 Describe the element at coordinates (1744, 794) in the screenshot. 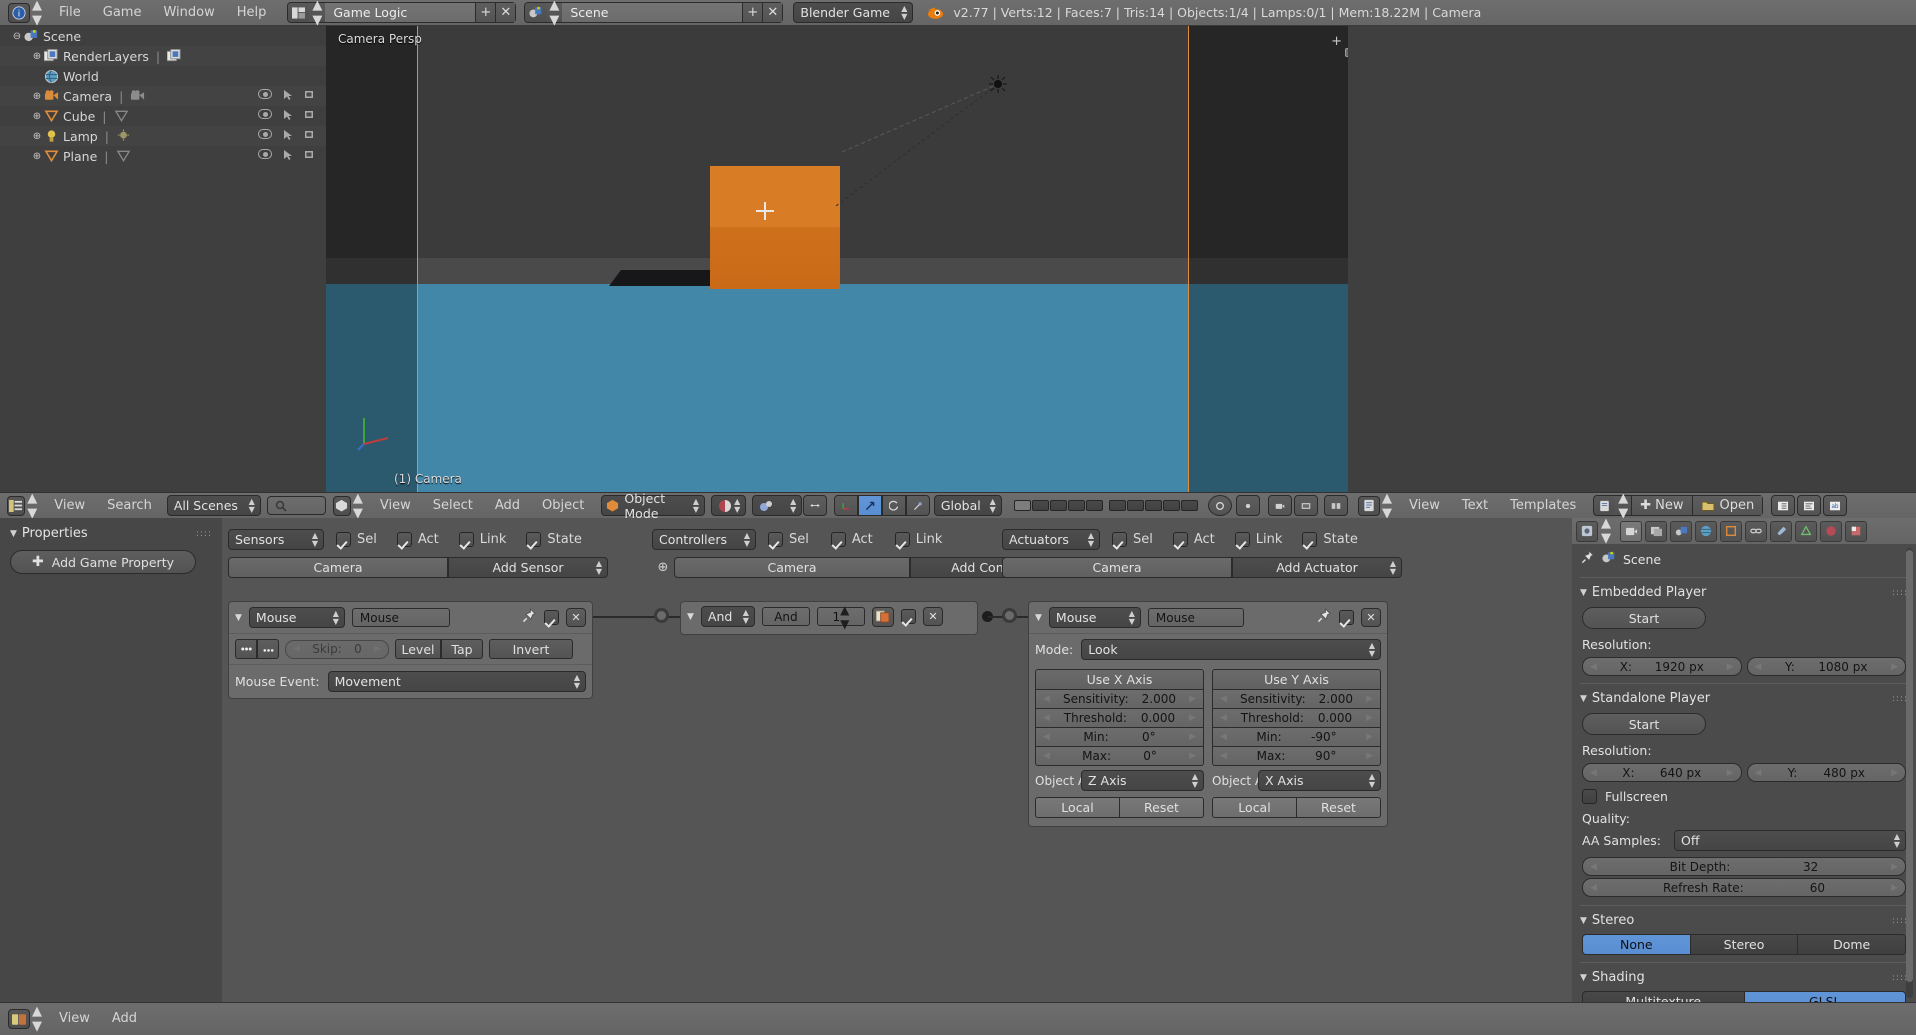

I see `fullscreen-row: Fullscreen` at that location.